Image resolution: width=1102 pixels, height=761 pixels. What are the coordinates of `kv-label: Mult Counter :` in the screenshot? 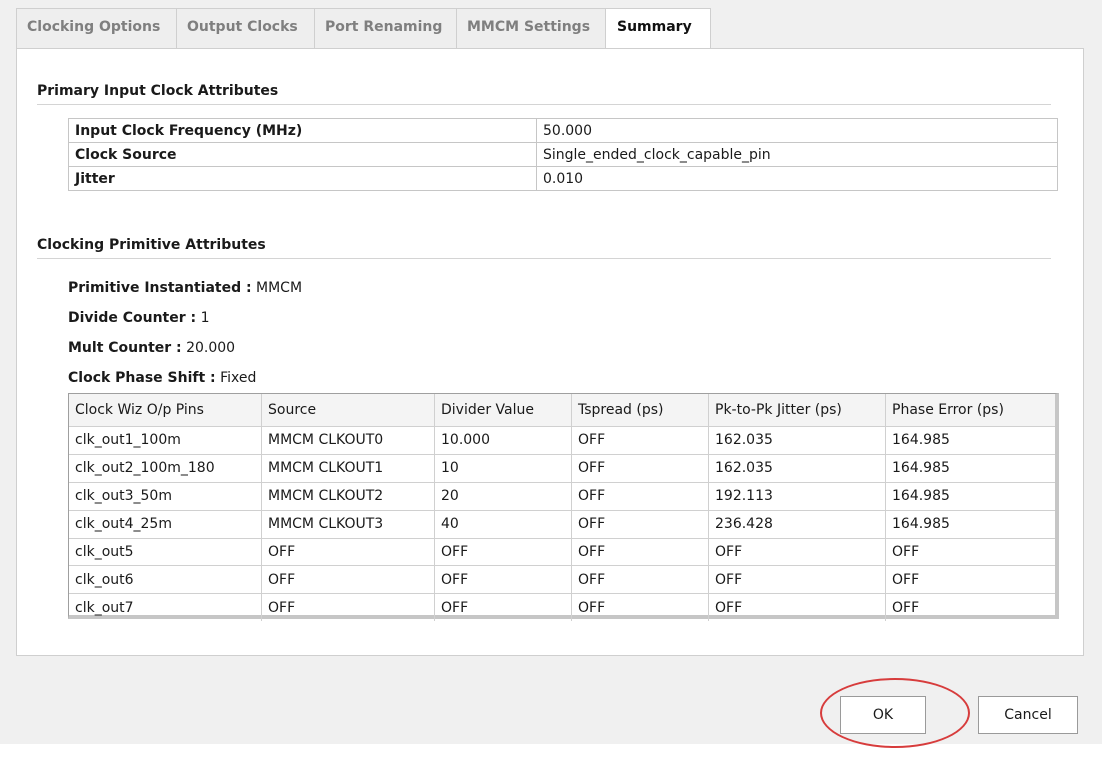 It's located at (125, 348).